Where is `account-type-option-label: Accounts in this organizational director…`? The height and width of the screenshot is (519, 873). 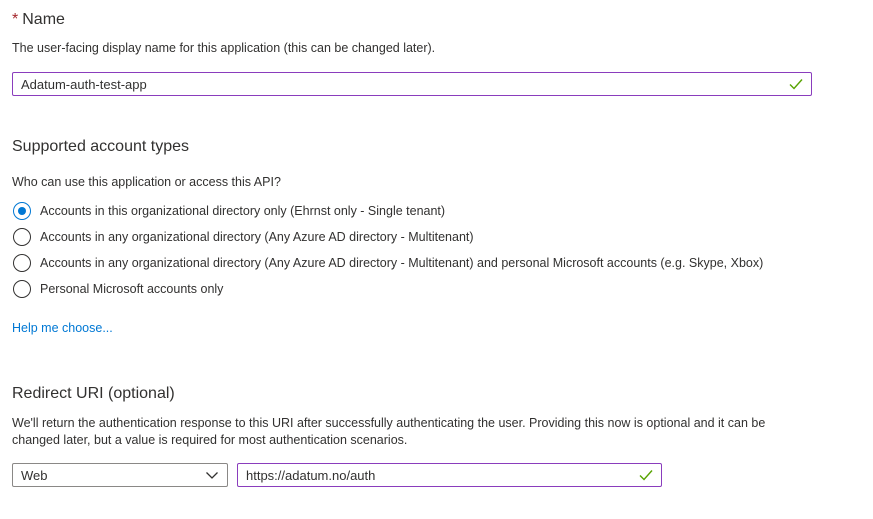
account-type-option-label: Accounts in this organizational director… is located at coordinates (243, 211).